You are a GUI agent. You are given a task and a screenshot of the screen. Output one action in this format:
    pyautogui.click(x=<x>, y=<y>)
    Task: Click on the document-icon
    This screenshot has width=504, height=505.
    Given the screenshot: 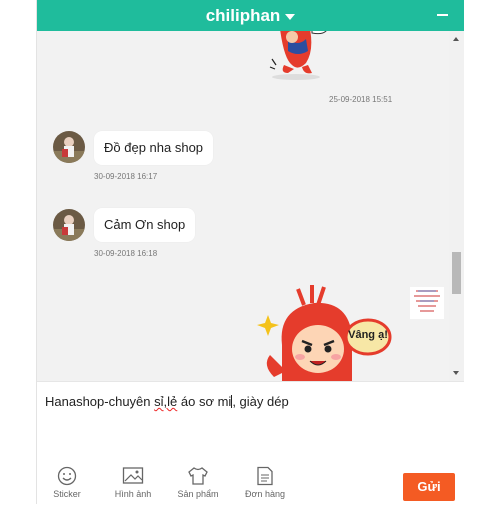 What is the action you would take?
    pyautogui.click(x=265, y=476)
    